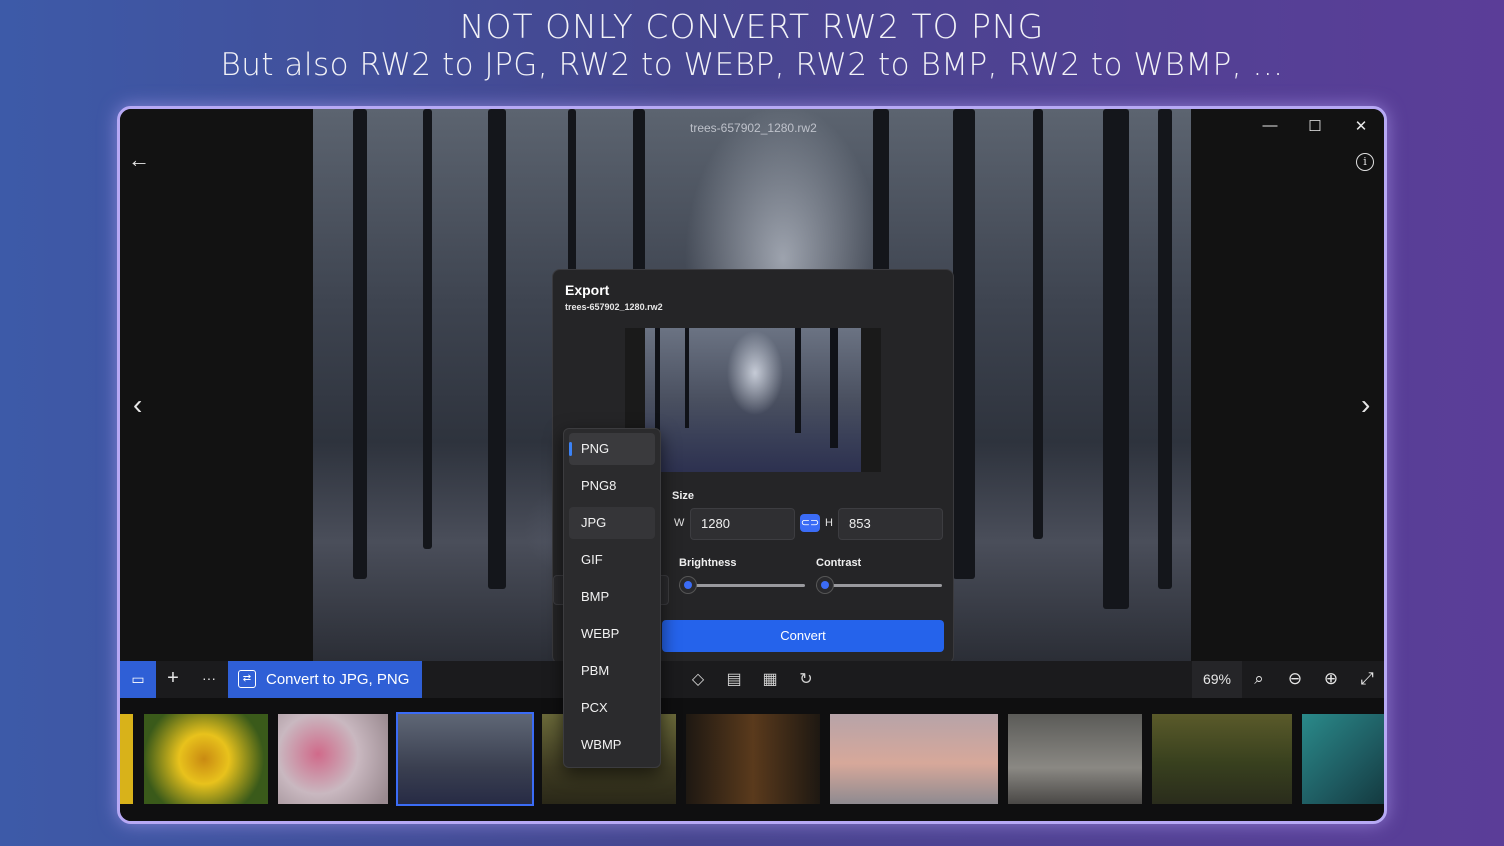 The height and width of the screenshot is (846, 1504). Describe the element at coordinates (890, 524) in the screenshot. I see `height-input: 853` at that location.